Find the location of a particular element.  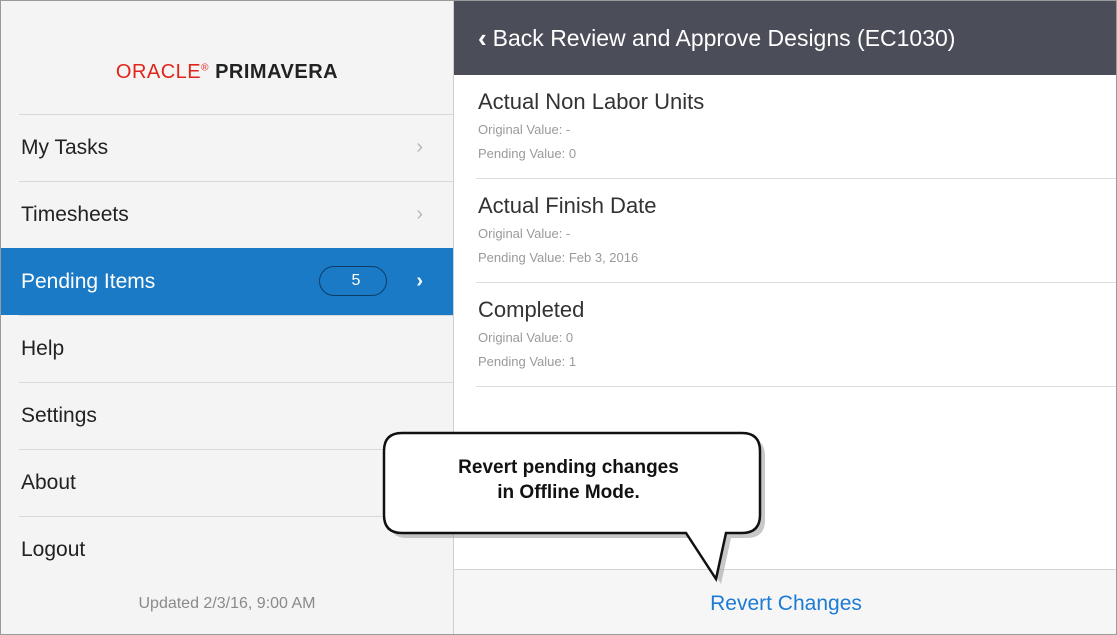

pending-value: Pending Value: Feb 3, 2016 is located at coordinates (558, 257).